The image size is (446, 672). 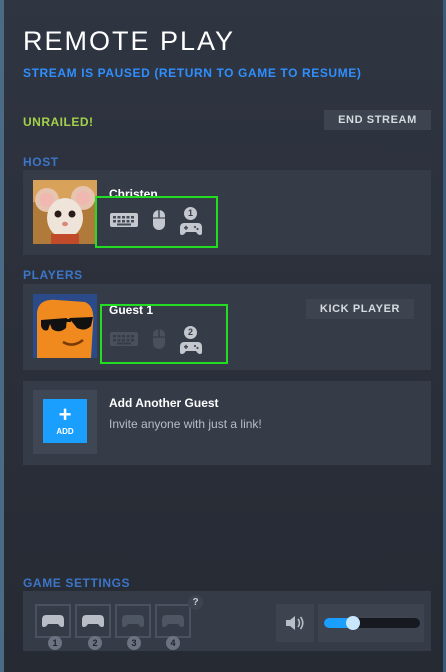 I want to click on volume-slider, so click(x=371, y=623).